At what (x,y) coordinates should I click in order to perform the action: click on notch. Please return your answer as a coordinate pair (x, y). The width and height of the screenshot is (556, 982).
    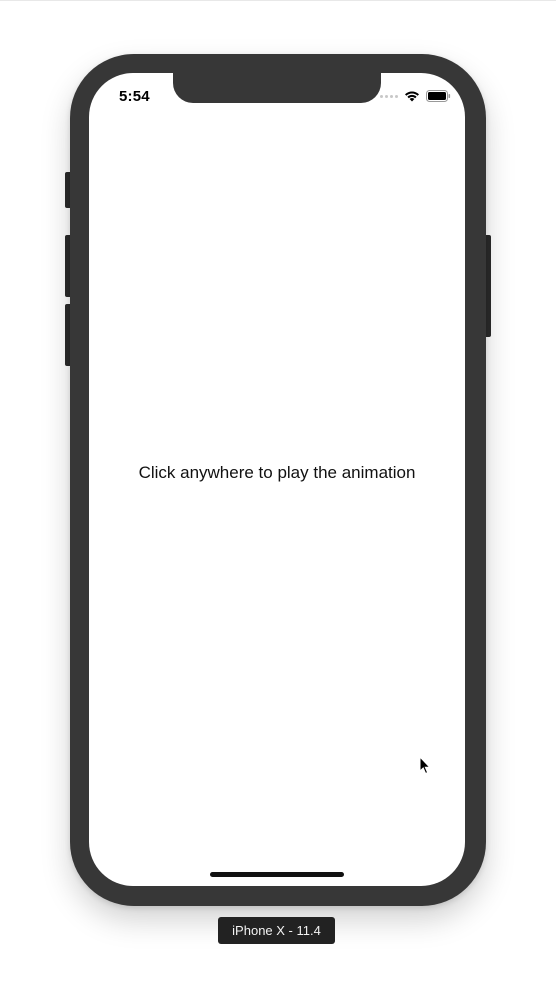
    Looking at the image, I should click on (277, 88).